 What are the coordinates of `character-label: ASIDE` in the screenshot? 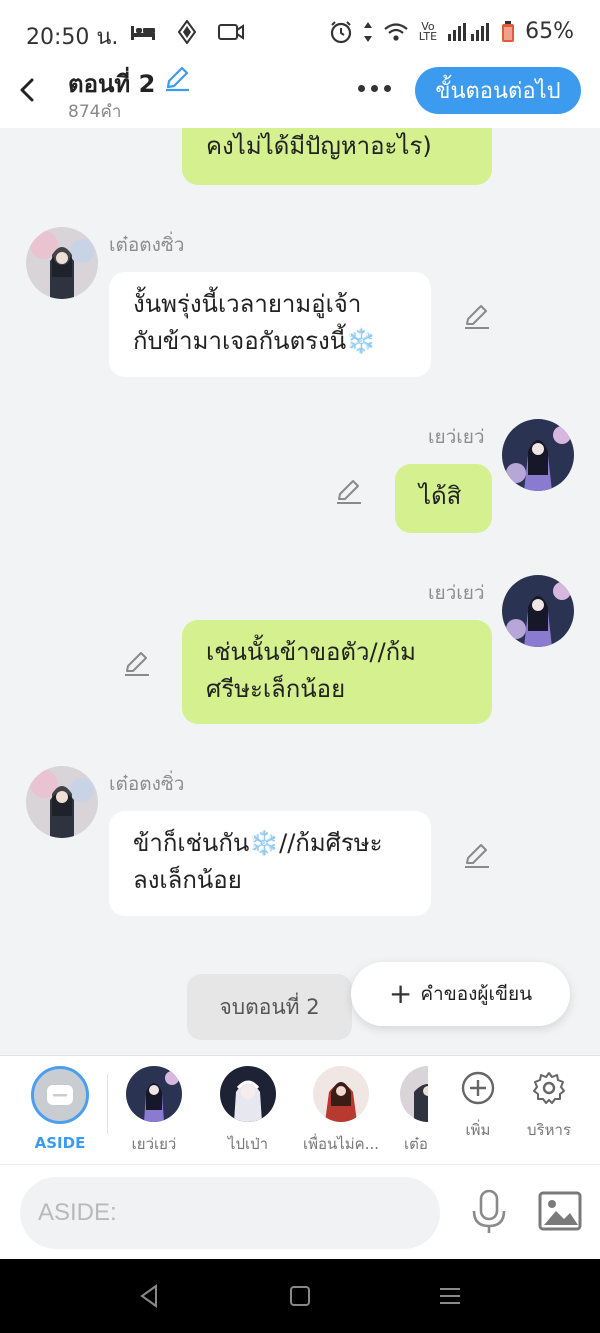 It's located at (60, 1143).